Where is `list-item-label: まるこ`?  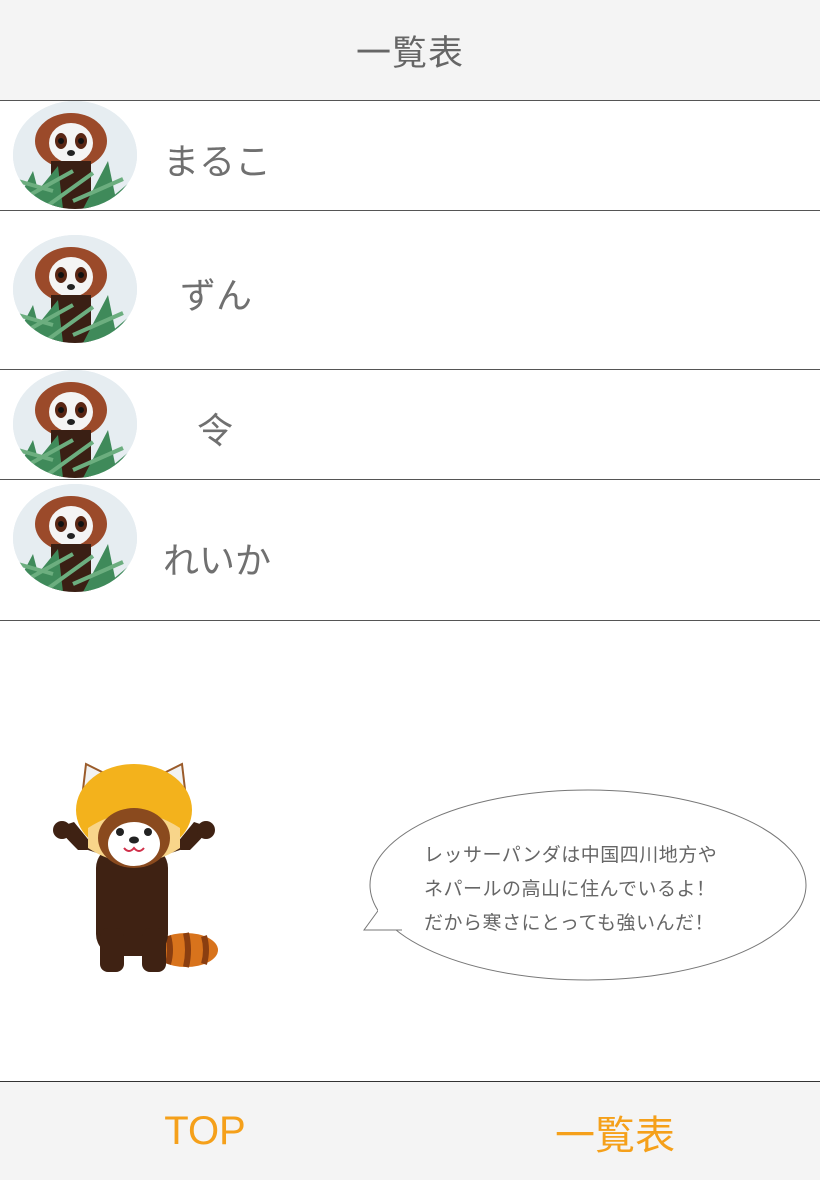
list-item-label: まるこ is located at coordinates (217, 162).